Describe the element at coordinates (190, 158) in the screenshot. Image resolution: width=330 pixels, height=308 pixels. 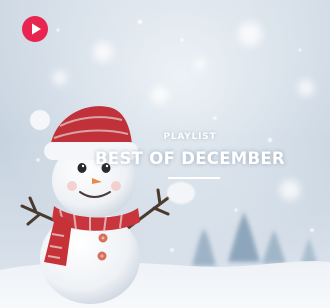
I see `playlist-title: BEST OF DECEMBER` at that location.